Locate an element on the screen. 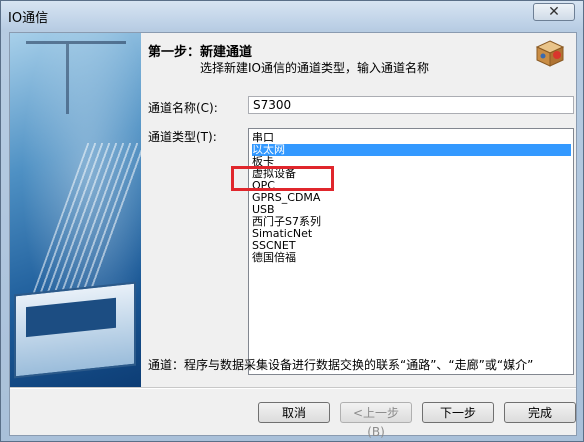 This screenshot has width=584, height=442. close-button: ✕ is located at coordinates (554, 12).